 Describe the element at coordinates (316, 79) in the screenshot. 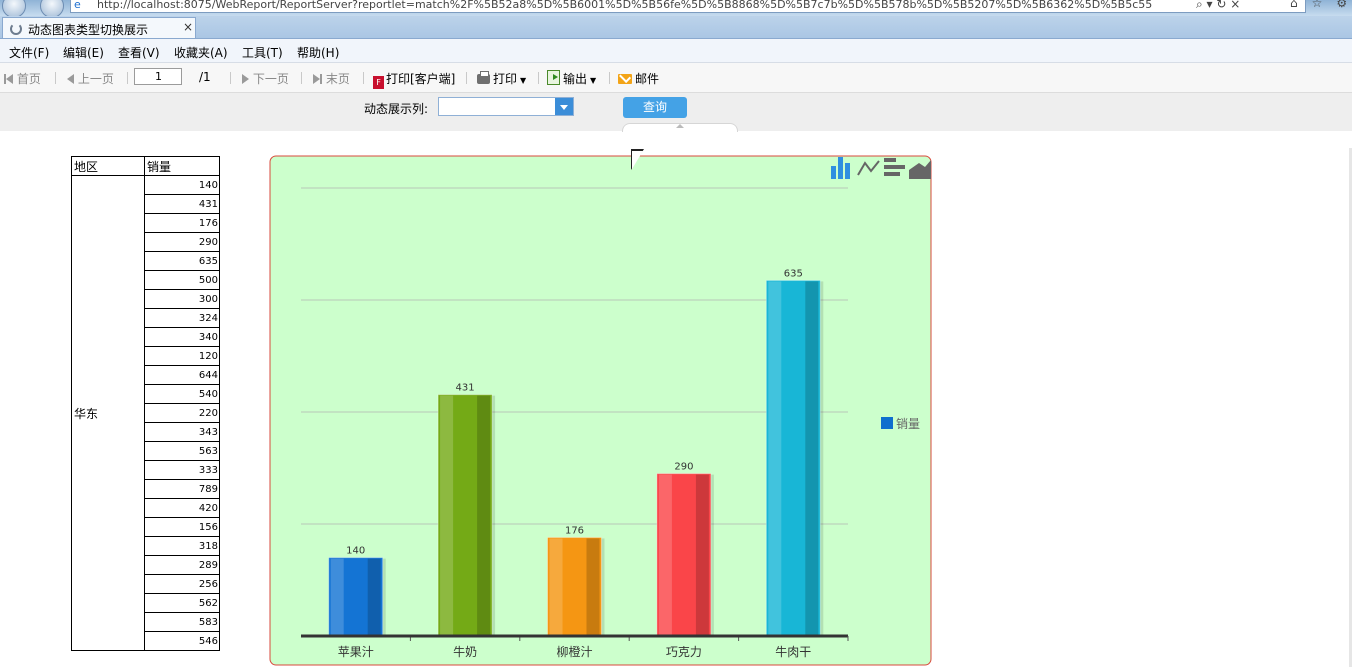

I see `last-page-icon` at that location.